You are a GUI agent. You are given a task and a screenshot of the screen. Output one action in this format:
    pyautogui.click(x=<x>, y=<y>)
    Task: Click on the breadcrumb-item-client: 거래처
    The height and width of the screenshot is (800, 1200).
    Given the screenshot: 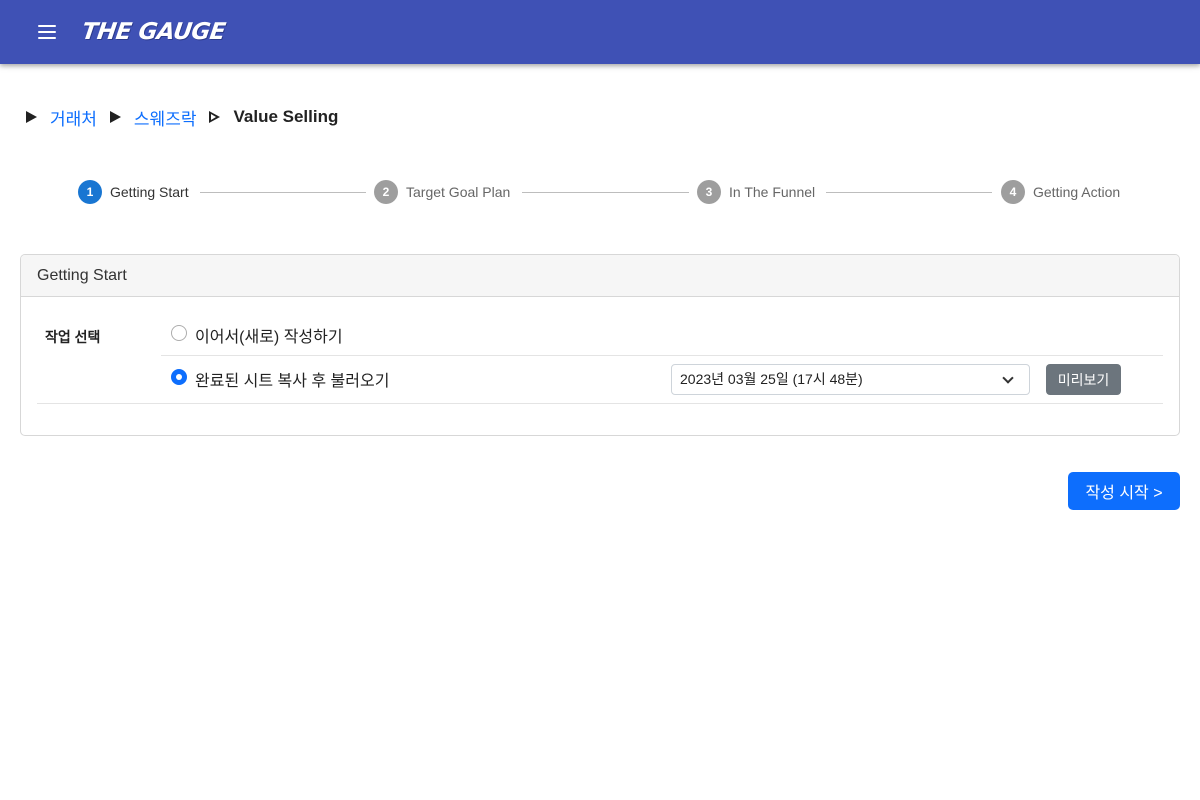 What is the action you would take?
    pyautogui.click(x=73, y=117)
    